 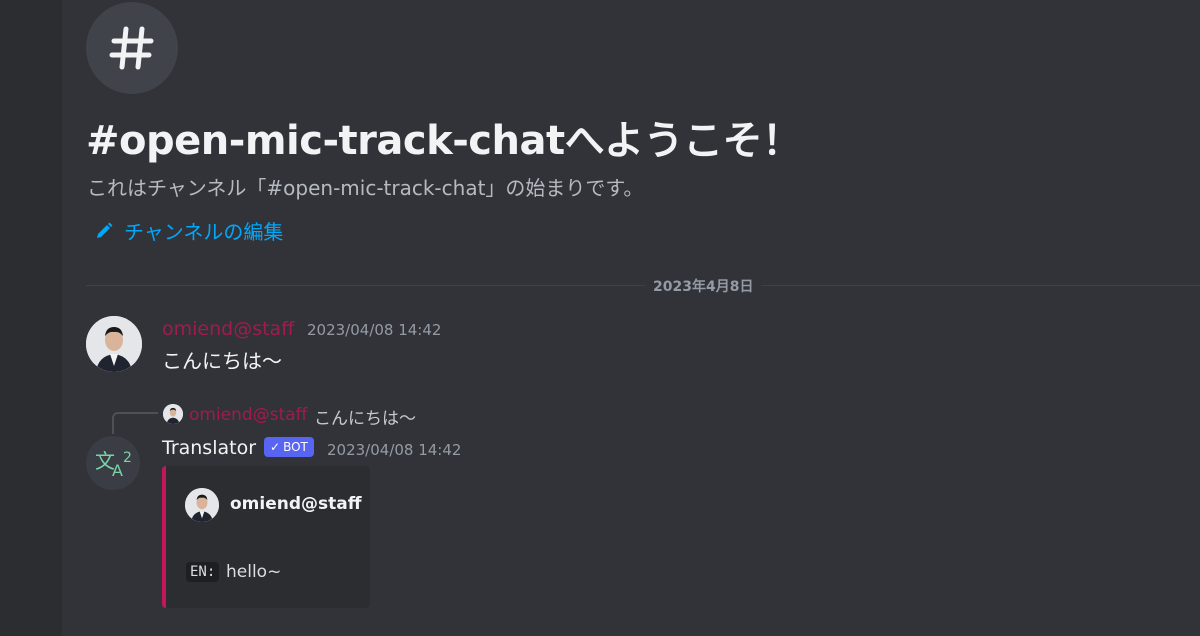 What do you see at coordinates (254, 572) in the screenshot?
I see `translated-text: hello~` at bounding box center [254, 572].